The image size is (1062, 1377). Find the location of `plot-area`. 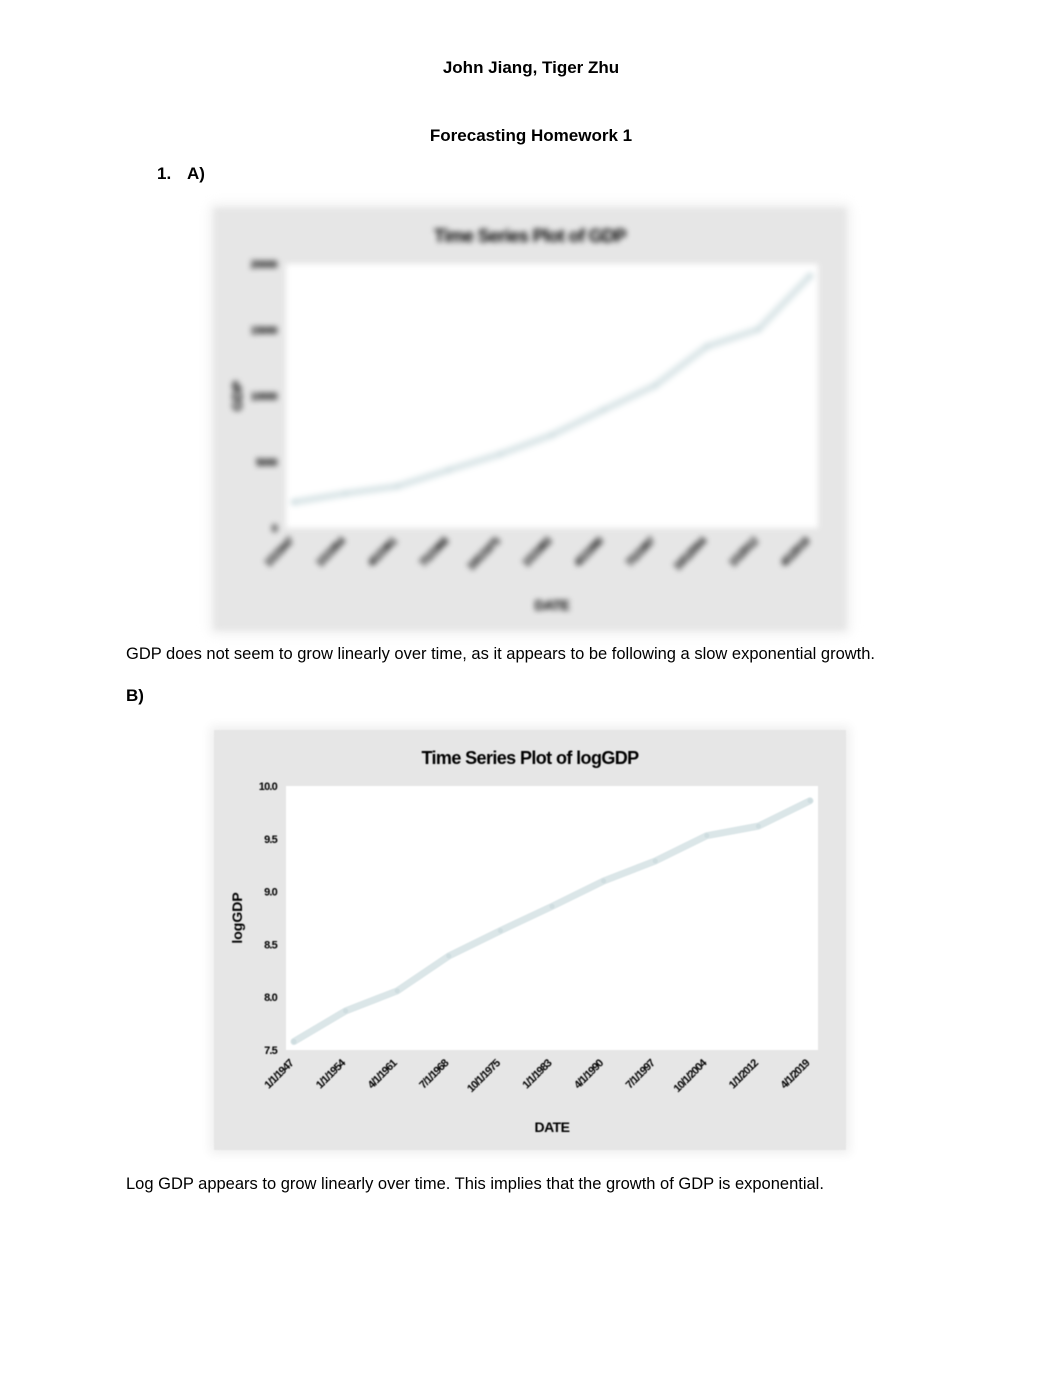

plot-area is located at coordinates (552, 918).